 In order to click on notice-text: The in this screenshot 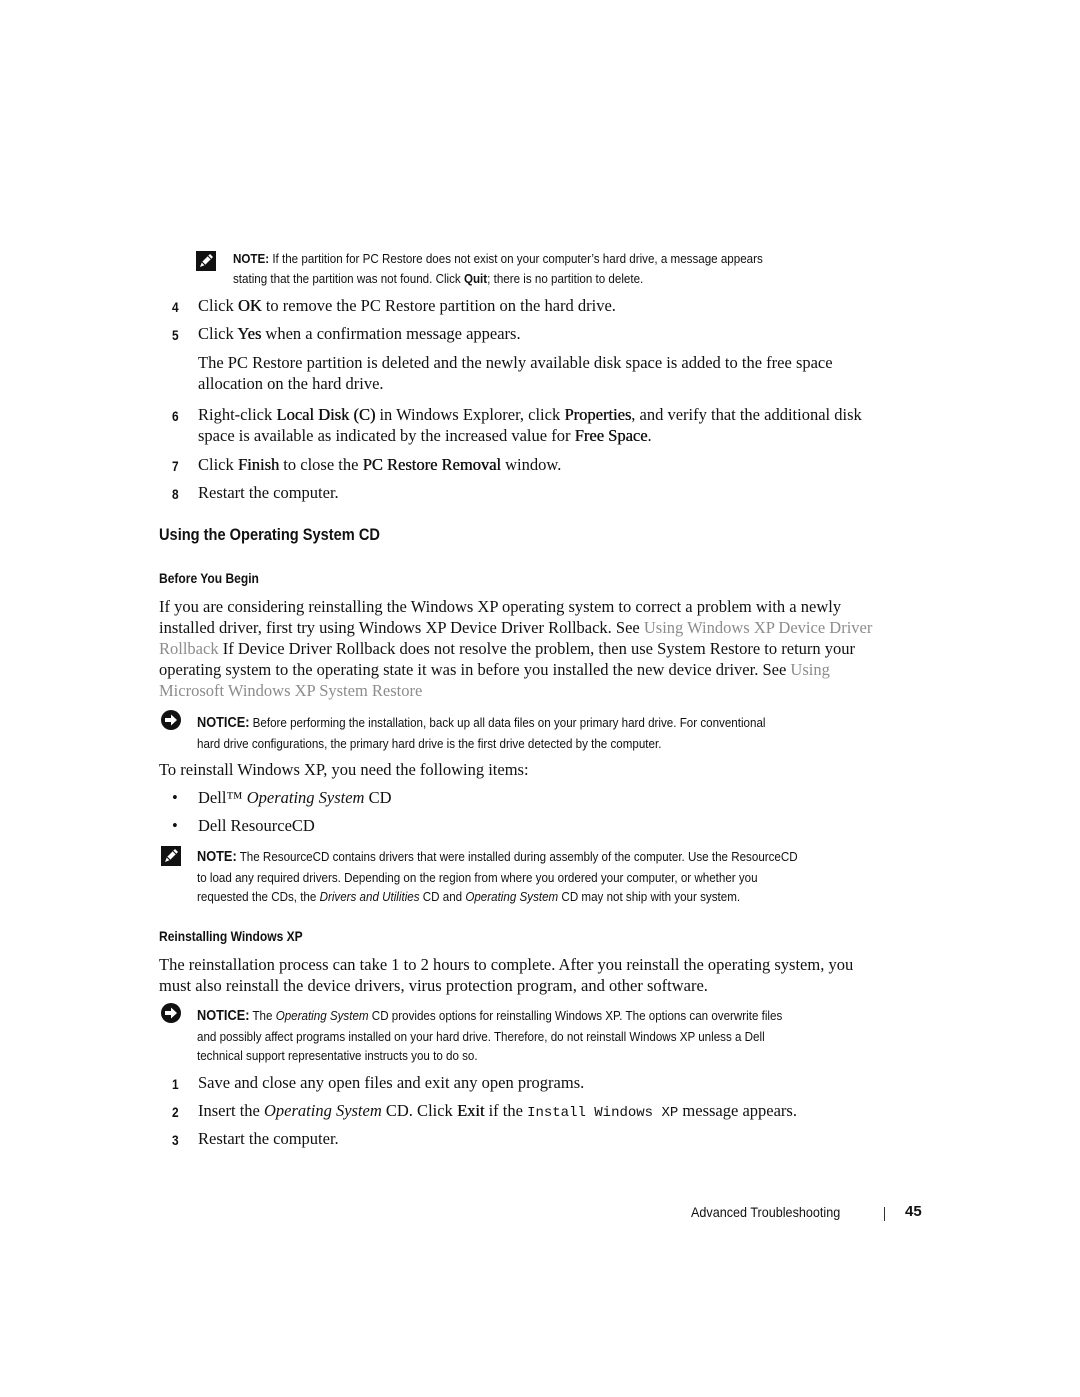, I will do `click(262, 1015)`.